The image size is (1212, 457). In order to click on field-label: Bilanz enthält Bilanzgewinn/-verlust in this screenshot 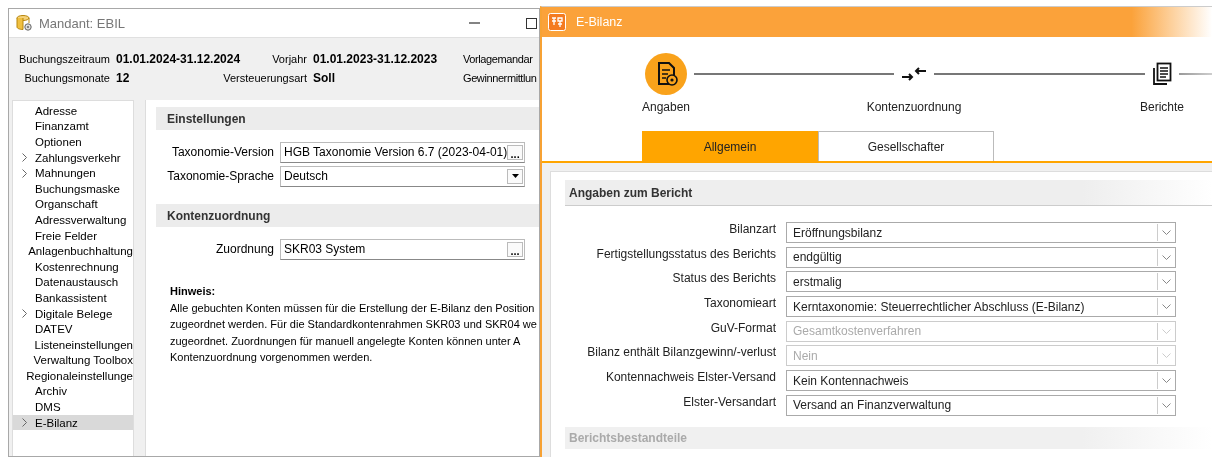, I will do `click(681, 352)`.